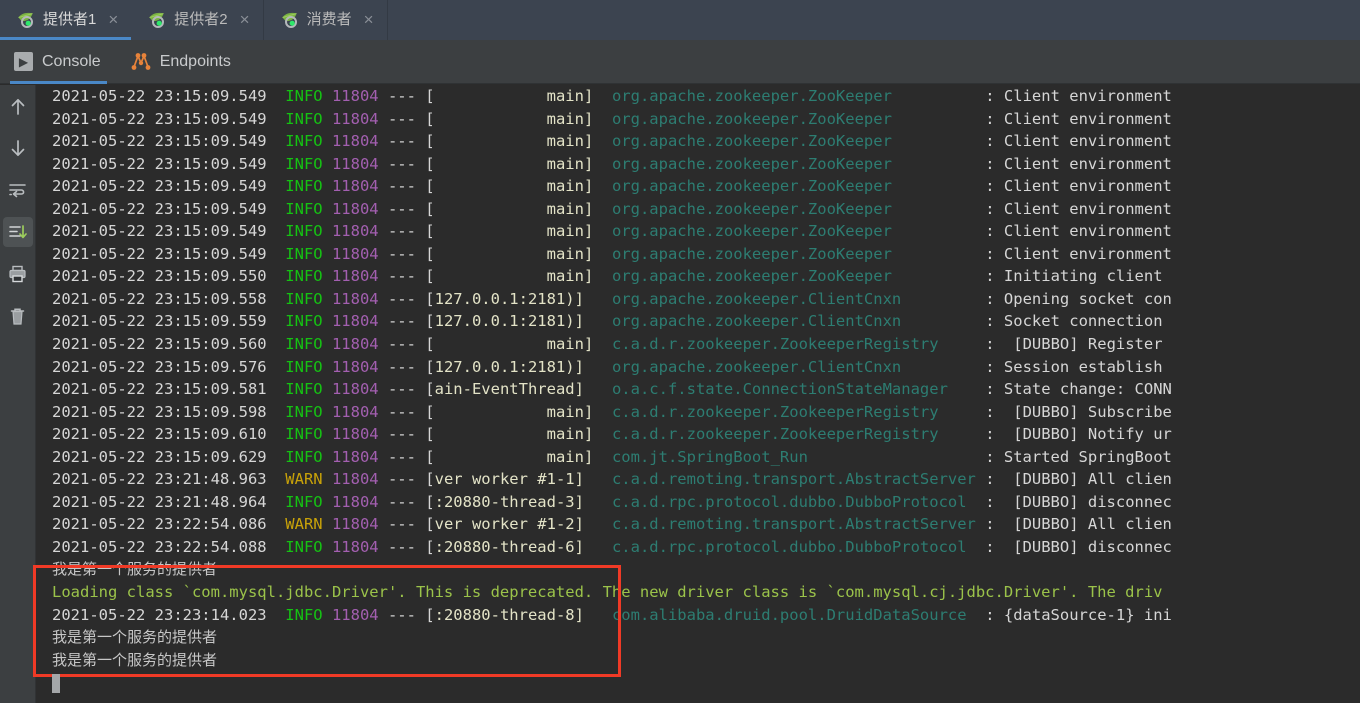 This screenshot has width=1360, height=703. Describe the element at coordinates (201, 19) in the screenshot. I see `run-tab-label: 提供者2` at that location.